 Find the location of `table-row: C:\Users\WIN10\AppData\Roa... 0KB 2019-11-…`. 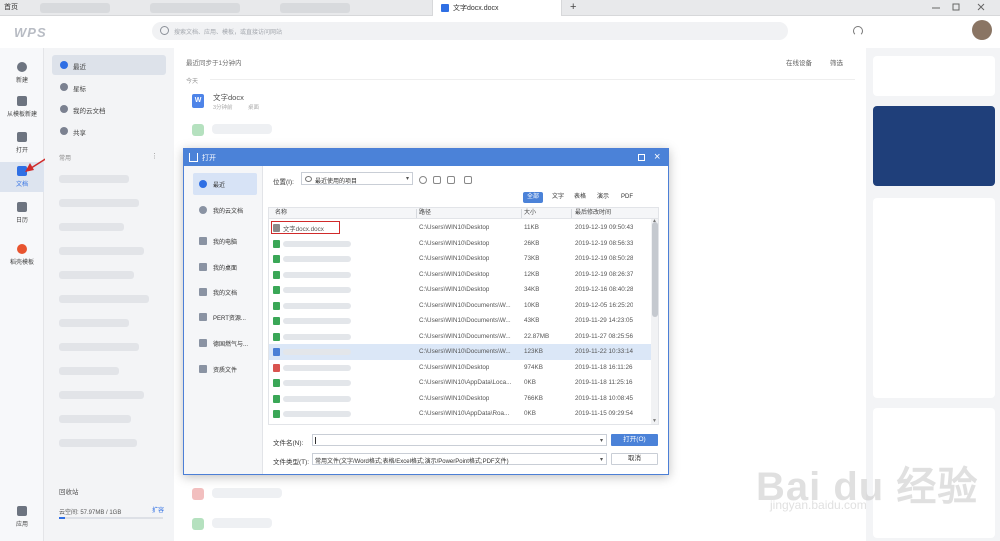

table-row: C:\Users\WIN10\AppData\Roa... 0KB 2019-11-… is located at coordinates (460, 414).